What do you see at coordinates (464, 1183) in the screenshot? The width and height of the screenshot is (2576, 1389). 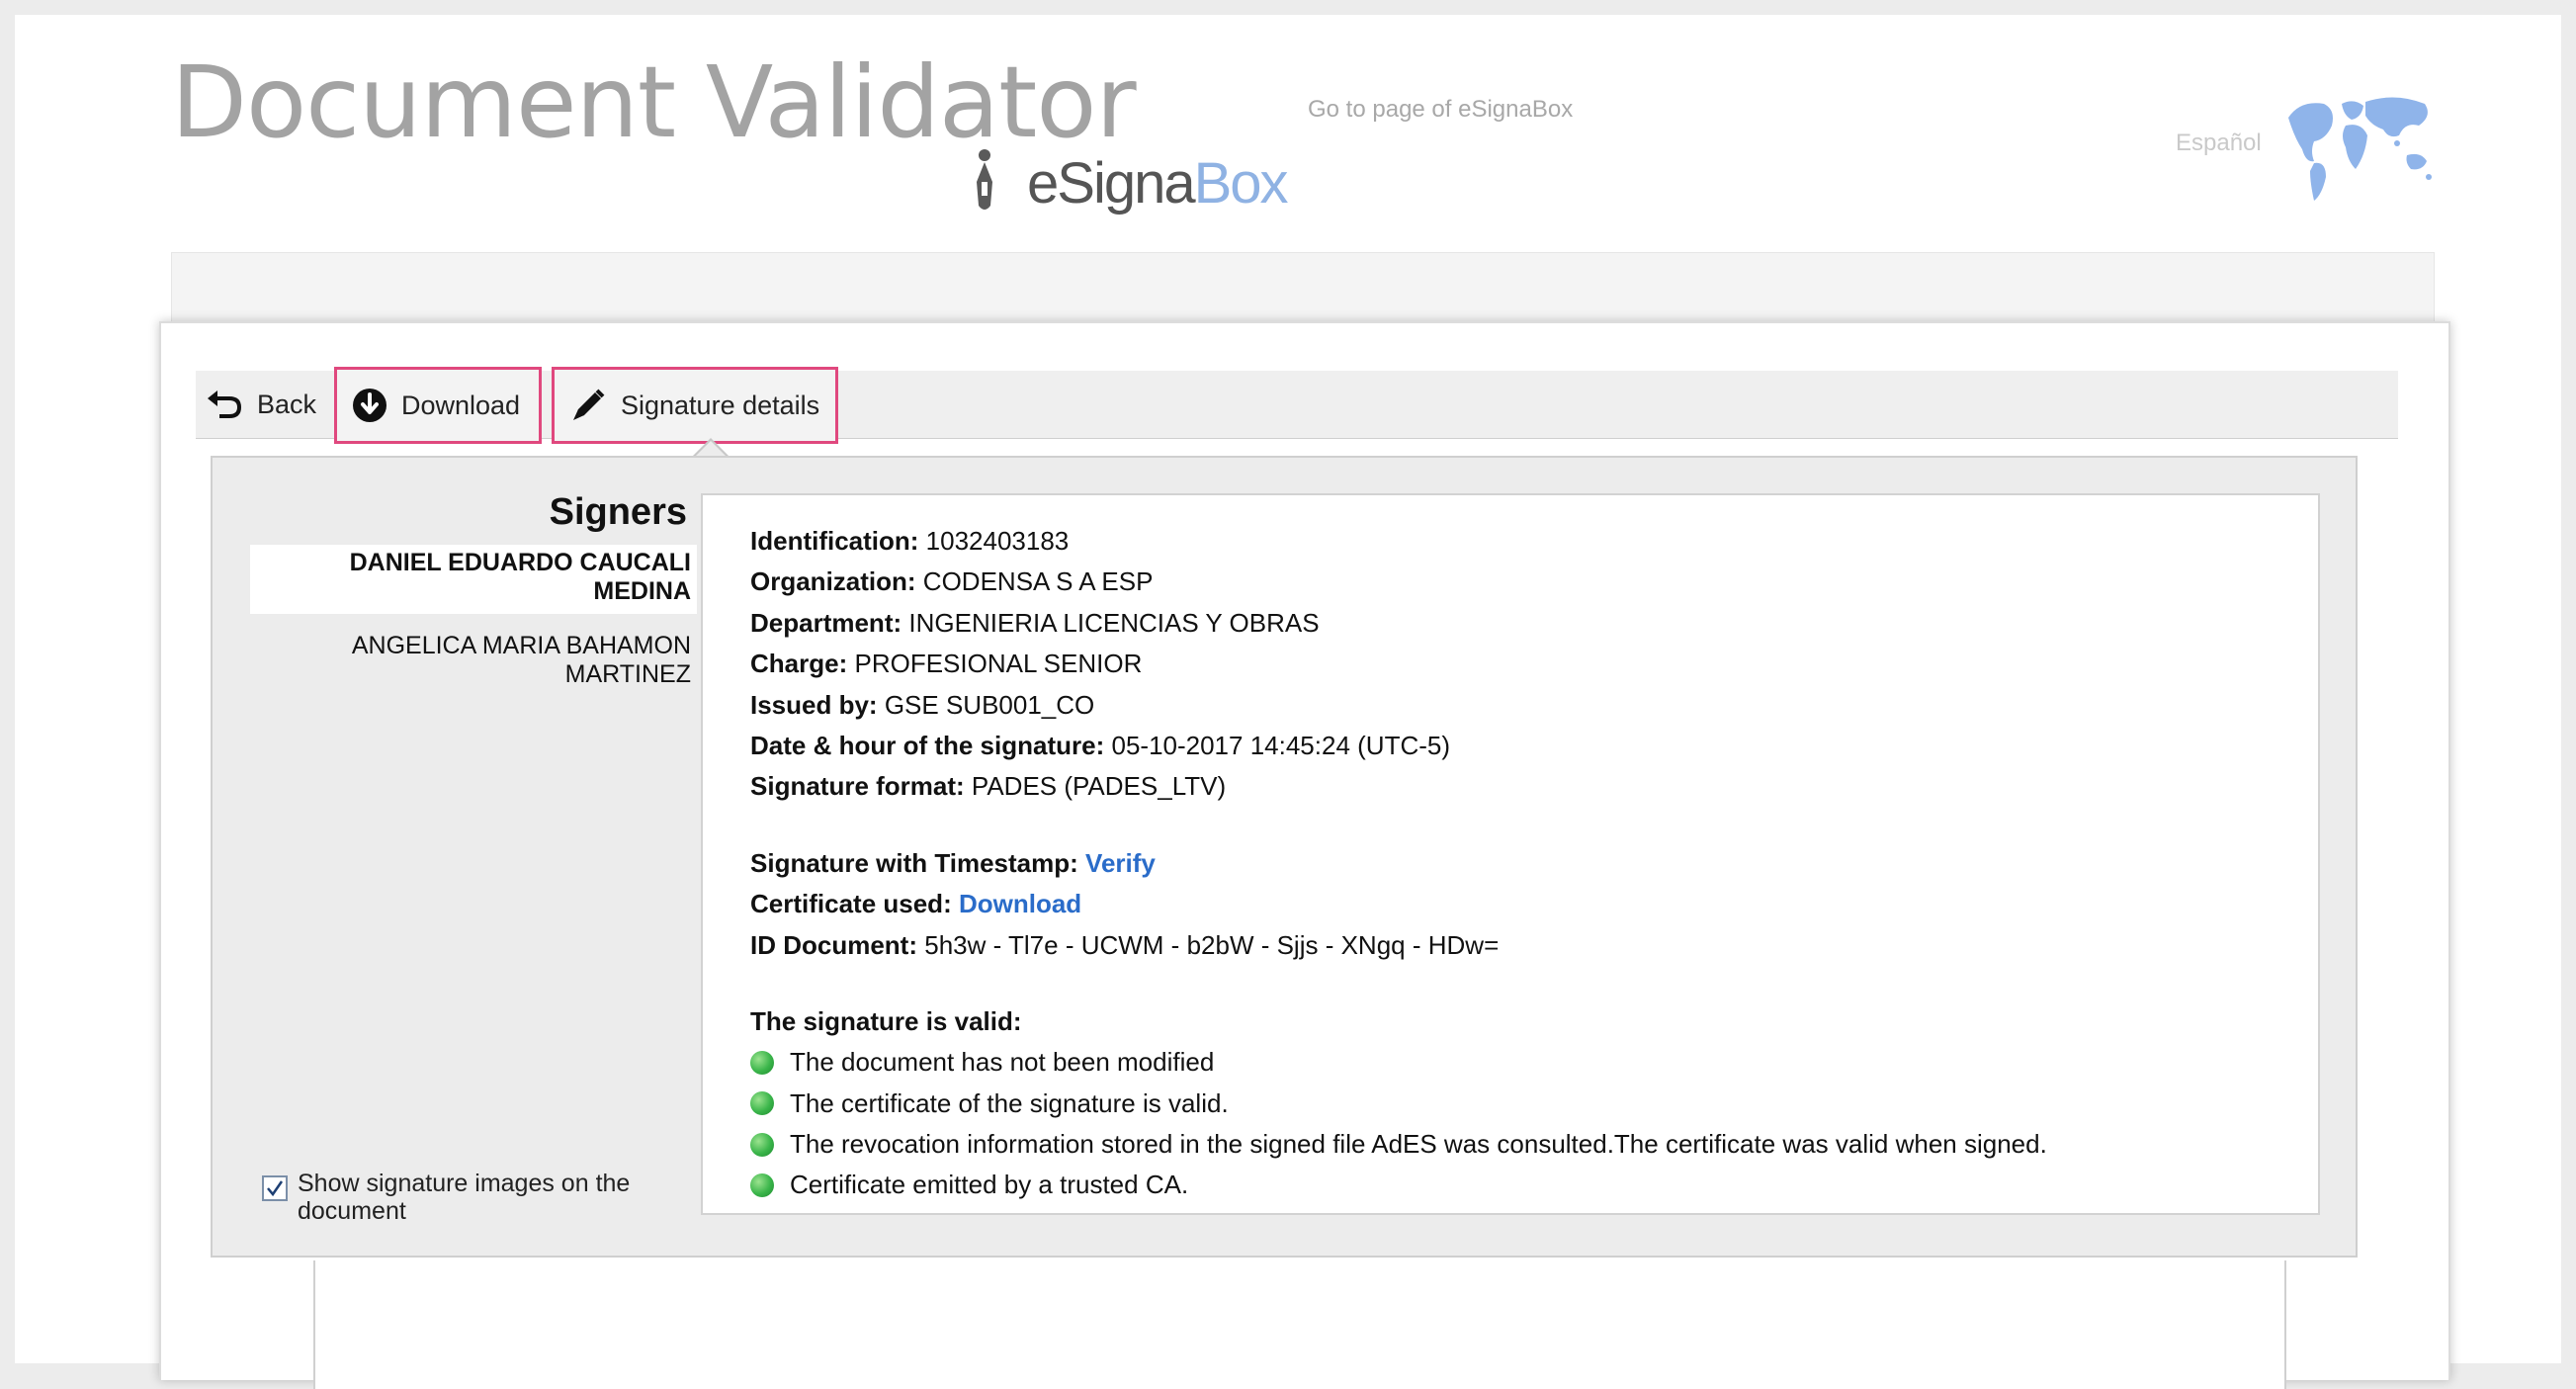 I see `show-images-label-line1: Show signature images on the` at bounding box center [464, 1183].